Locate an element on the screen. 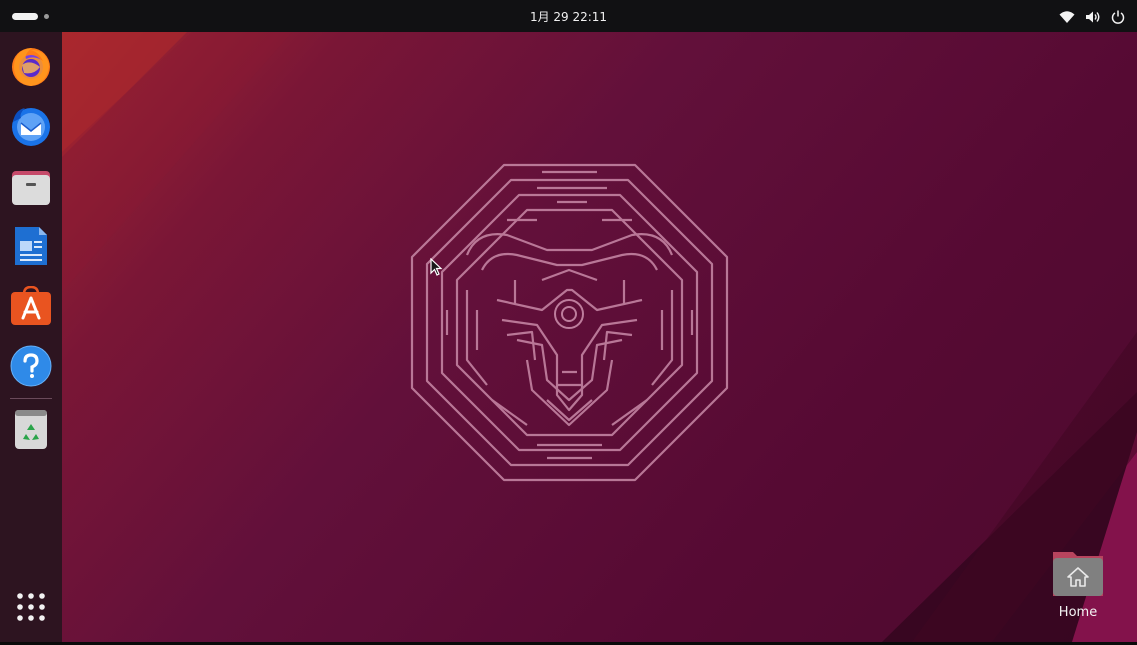 The height and width of the screenshot is (645, 1137). files-icon is located at coordinates (31, 188).